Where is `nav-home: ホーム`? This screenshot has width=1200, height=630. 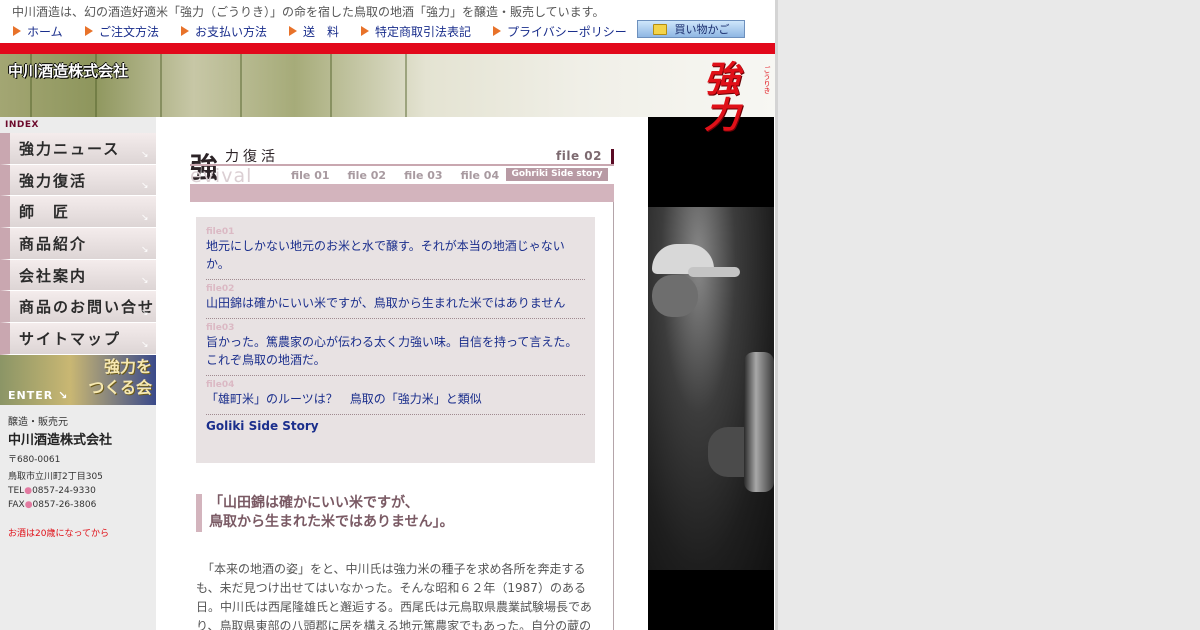
nav-home: ホーム is located at coordinates (38, 31).